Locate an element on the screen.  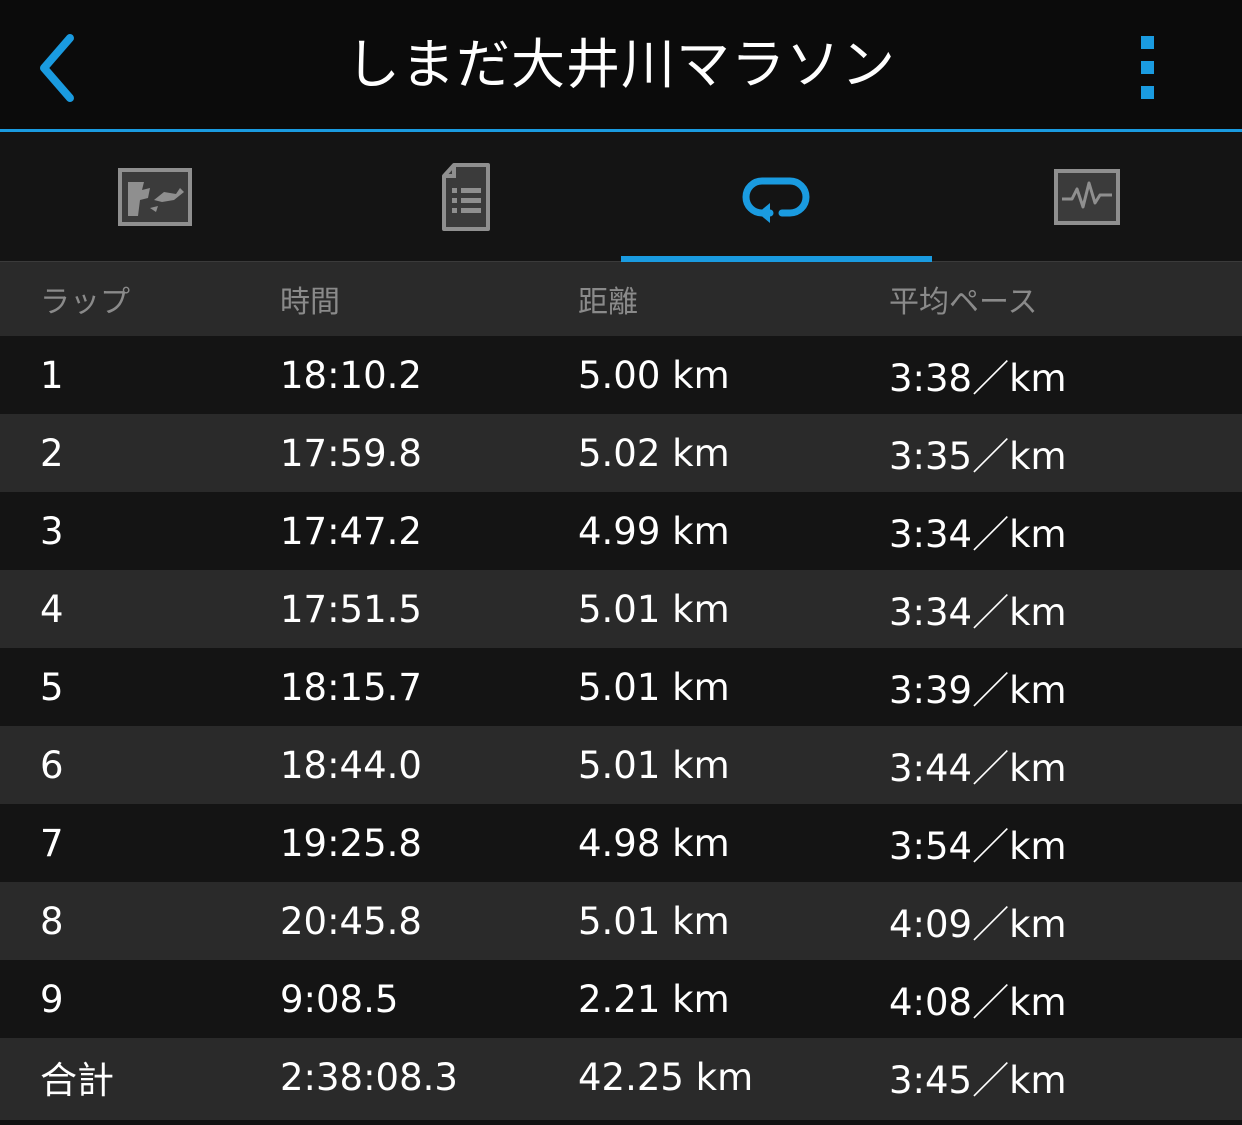
lap-pace: 4:09／km is located at coordinates (978, 924).